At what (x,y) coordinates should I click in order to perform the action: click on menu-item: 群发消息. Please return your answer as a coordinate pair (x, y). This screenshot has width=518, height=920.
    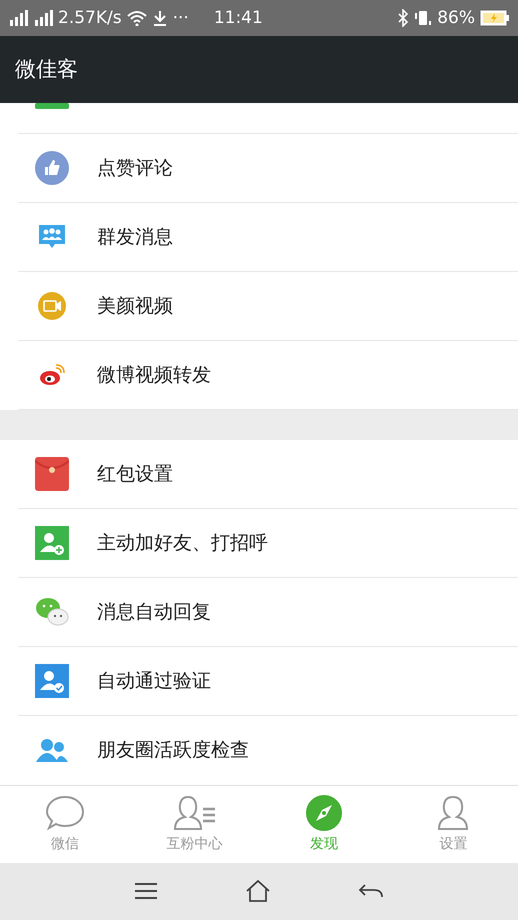
    Looking at the image, I should click on (268, 237).